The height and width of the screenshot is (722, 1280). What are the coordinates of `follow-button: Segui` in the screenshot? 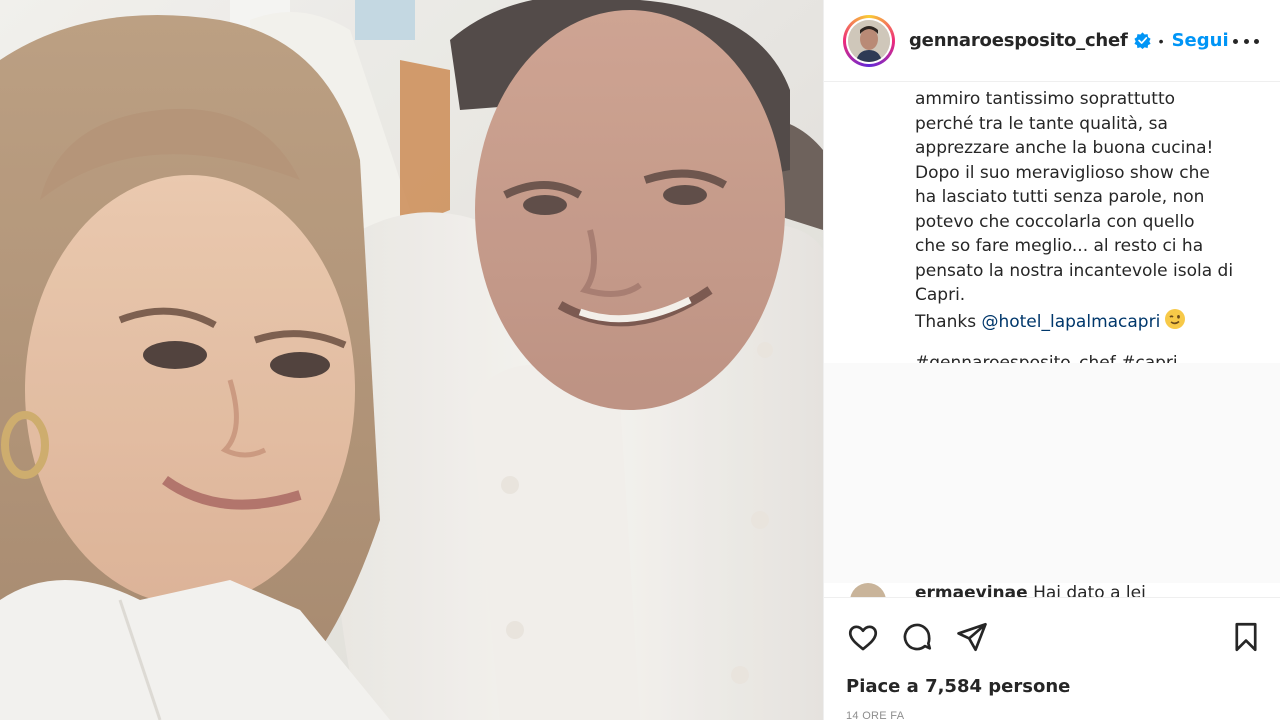 It's located at (1200, 40).